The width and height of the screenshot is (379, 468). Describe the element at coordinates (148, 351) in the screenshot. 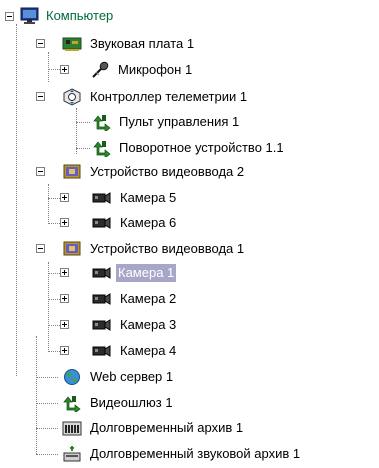

I see `tree-node-label: Камера 4` at that location.